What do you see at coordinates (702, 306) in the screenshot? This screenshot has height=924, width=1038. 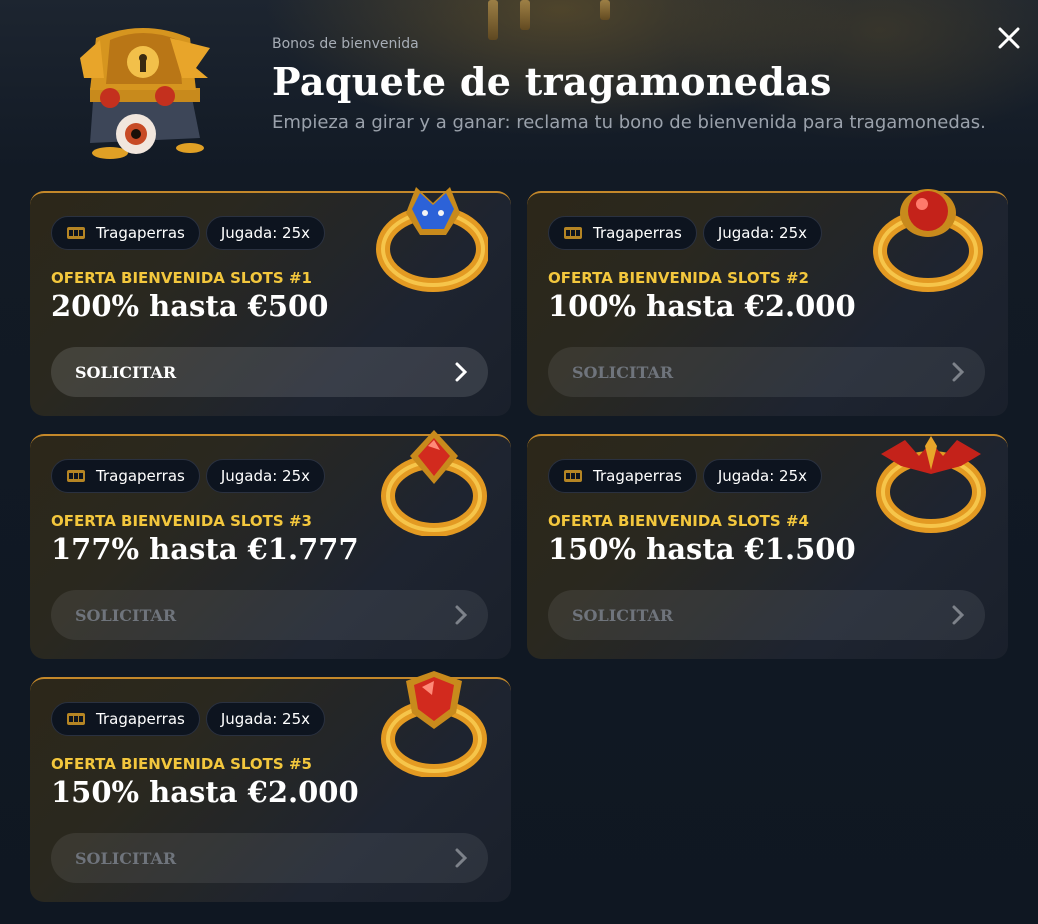 I see `offer-value: 100% hasta €2.000` at bounding box center [702, 306].